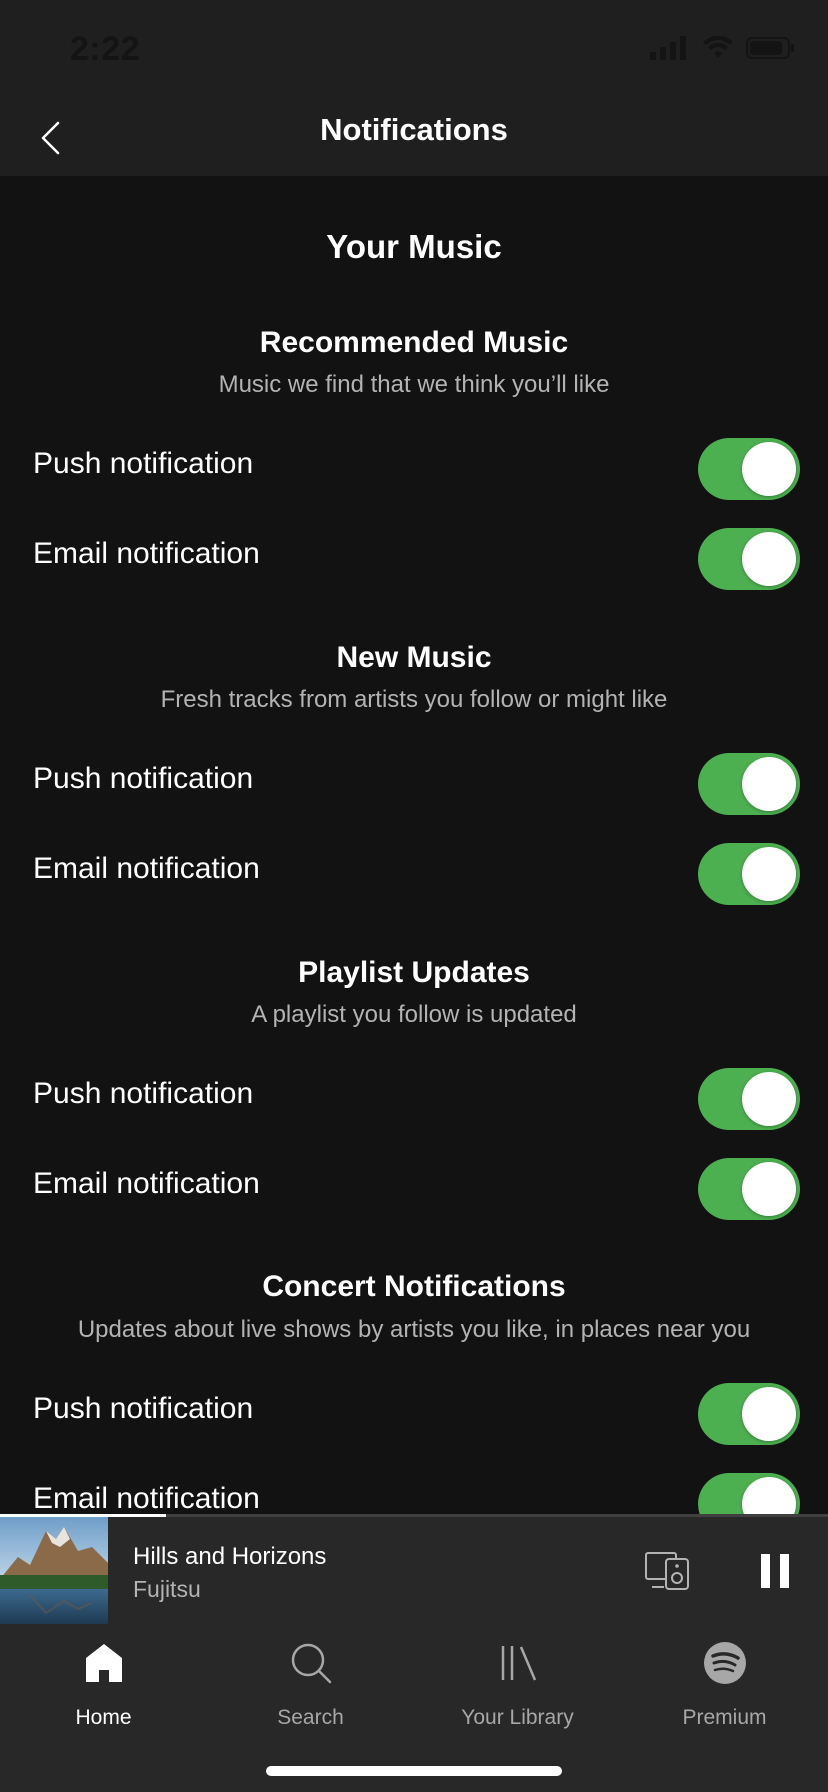  Describe the element at coordinates (310, 1717) in the screenshot. I see `tab-label: Search` at that location.